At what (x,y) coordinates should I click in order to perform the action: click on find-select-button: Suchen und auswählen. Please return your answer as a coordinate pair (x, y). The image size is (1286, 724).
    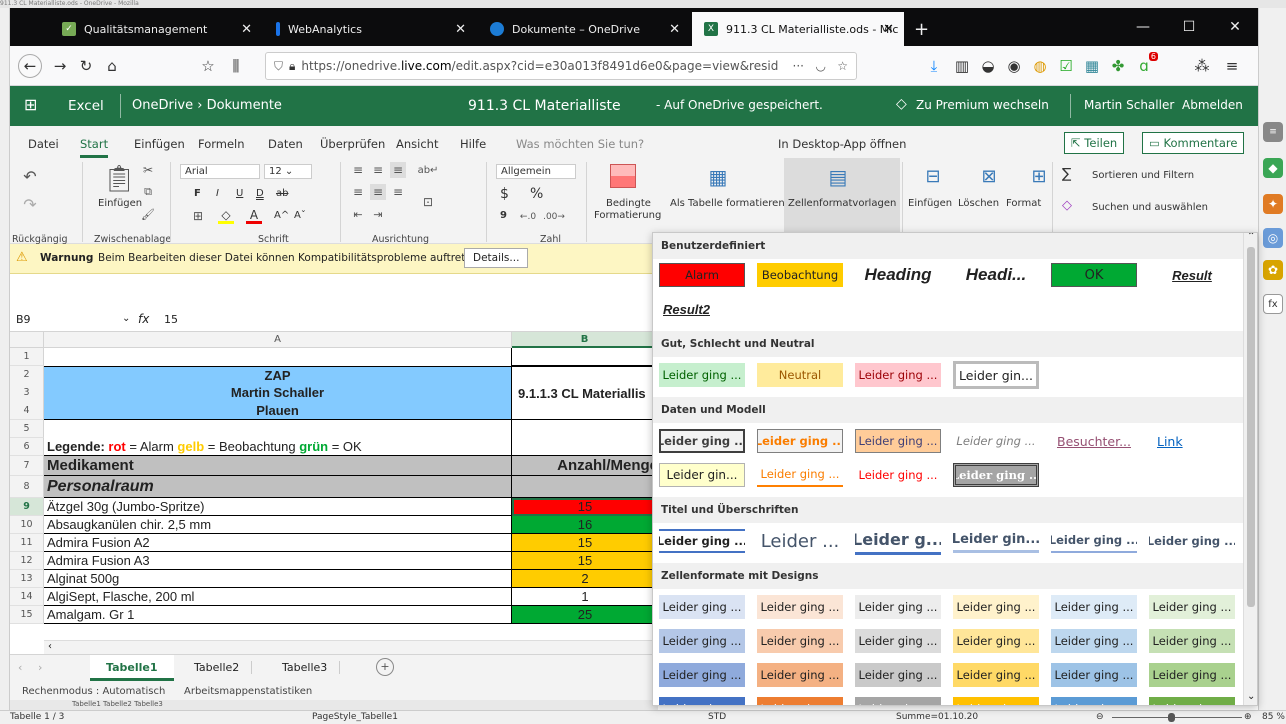
    Looking at the image, I should click on (1150, 207).